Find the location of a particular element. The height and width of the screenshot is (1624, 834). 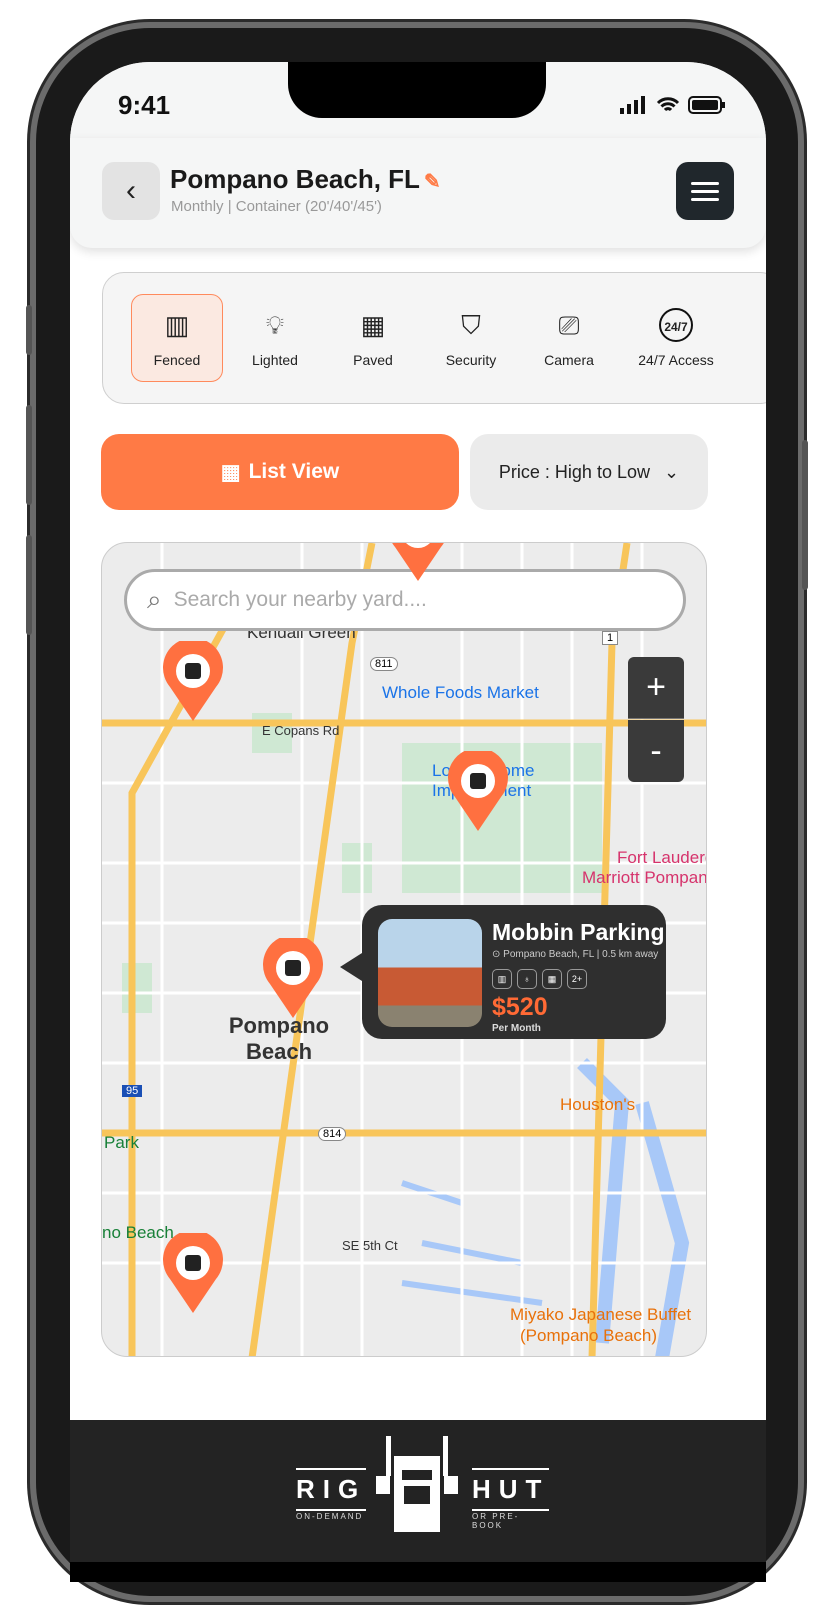

amenity-camera: ⎚ Camera is located at coordinates (569, 338).